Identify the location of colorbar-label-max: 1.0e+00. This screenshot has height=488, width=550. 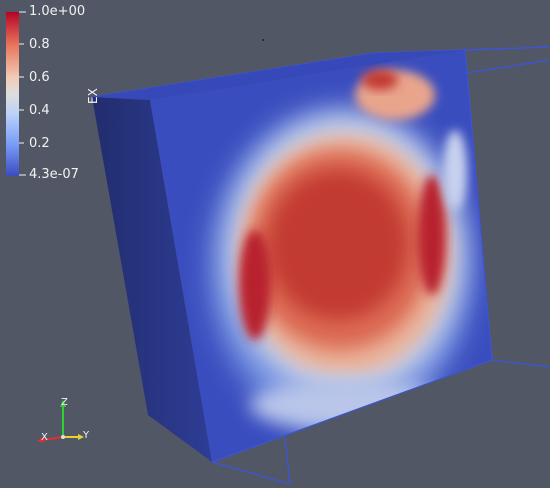
(57, 11).